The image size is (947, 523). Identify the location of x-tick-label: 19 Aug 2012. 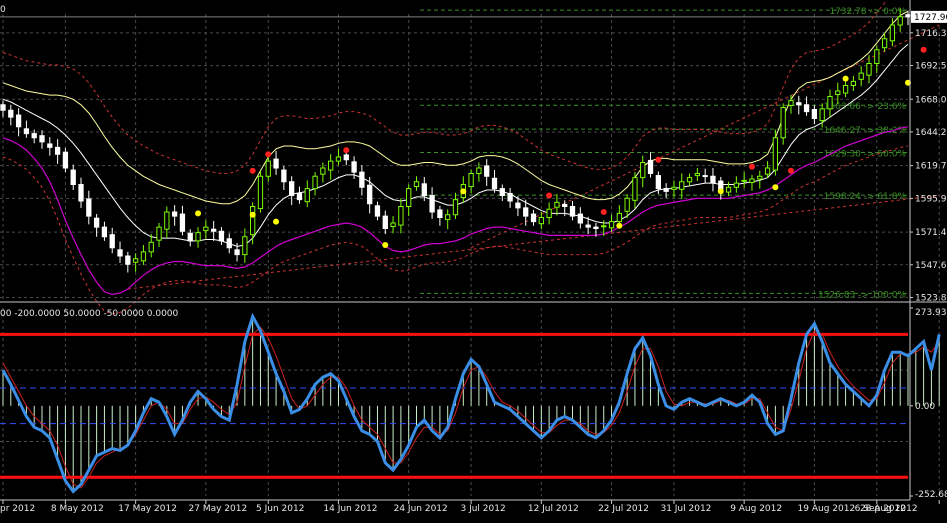
(827, 509).